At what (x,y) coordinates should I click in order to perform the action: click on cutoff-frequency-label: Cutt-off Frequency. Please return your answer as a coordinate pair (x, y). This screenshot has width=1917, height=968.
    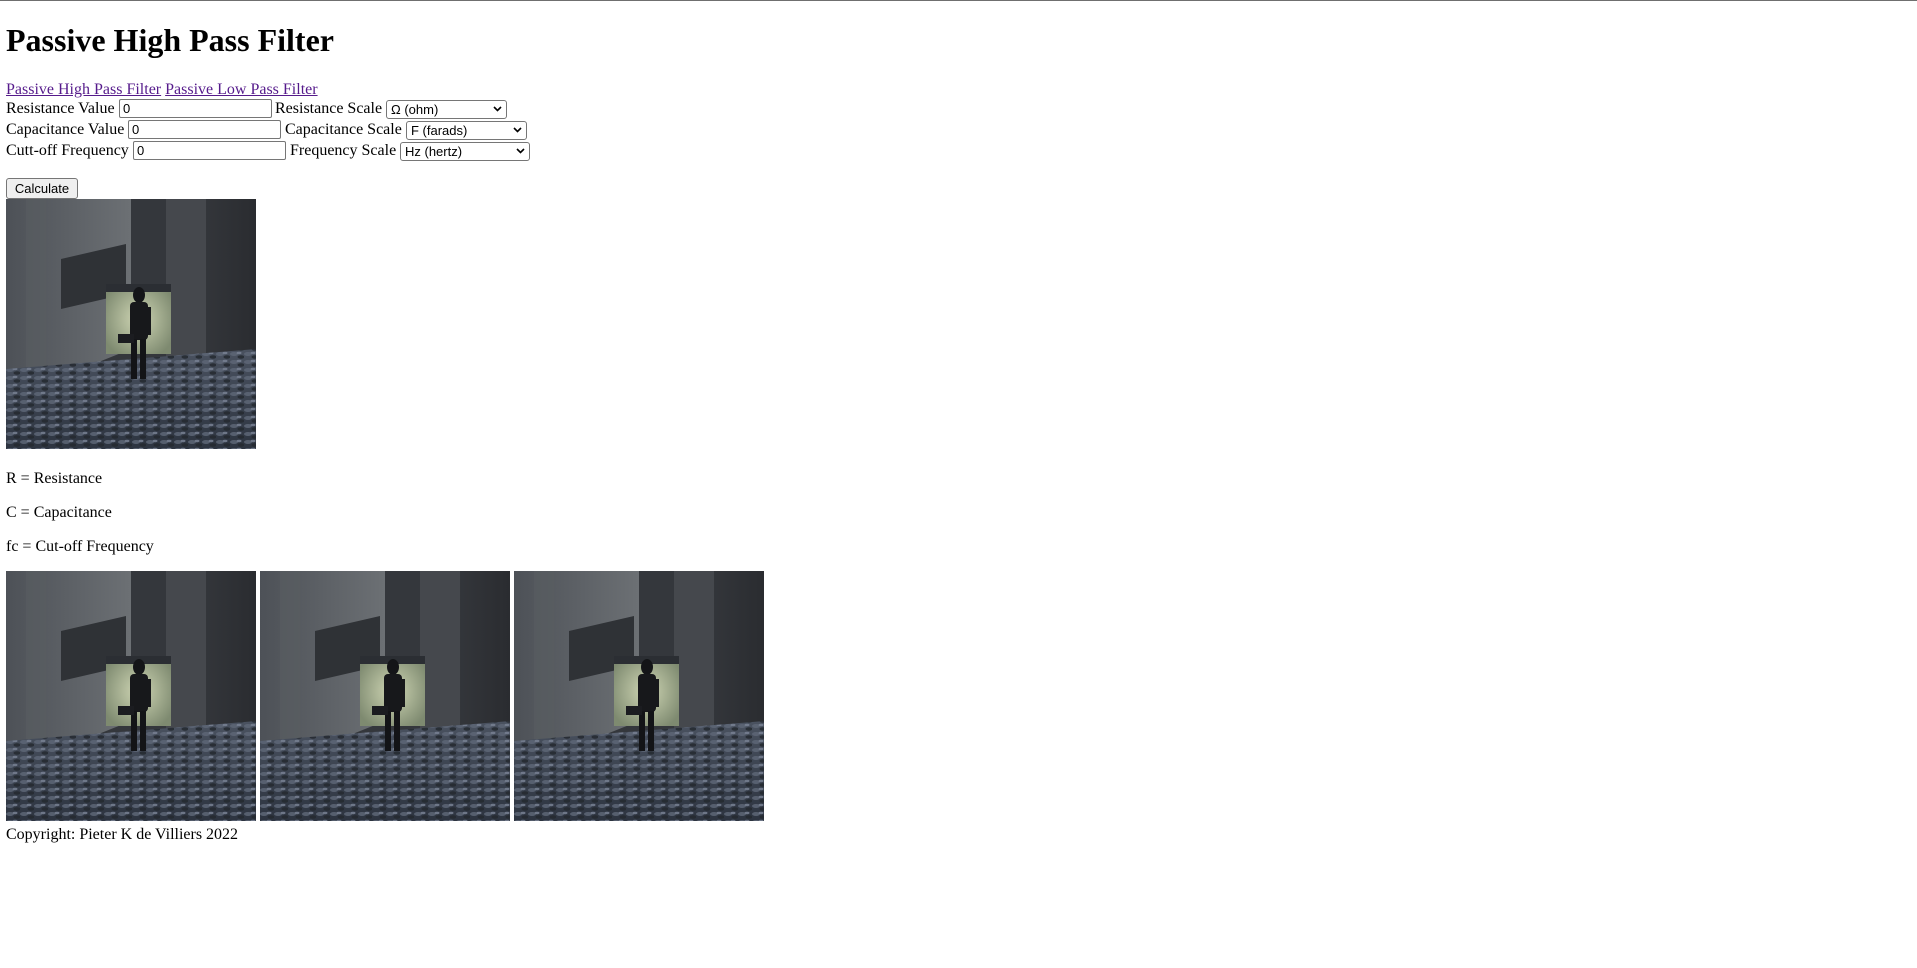
    Looking at the image, I should click on (67, 150).